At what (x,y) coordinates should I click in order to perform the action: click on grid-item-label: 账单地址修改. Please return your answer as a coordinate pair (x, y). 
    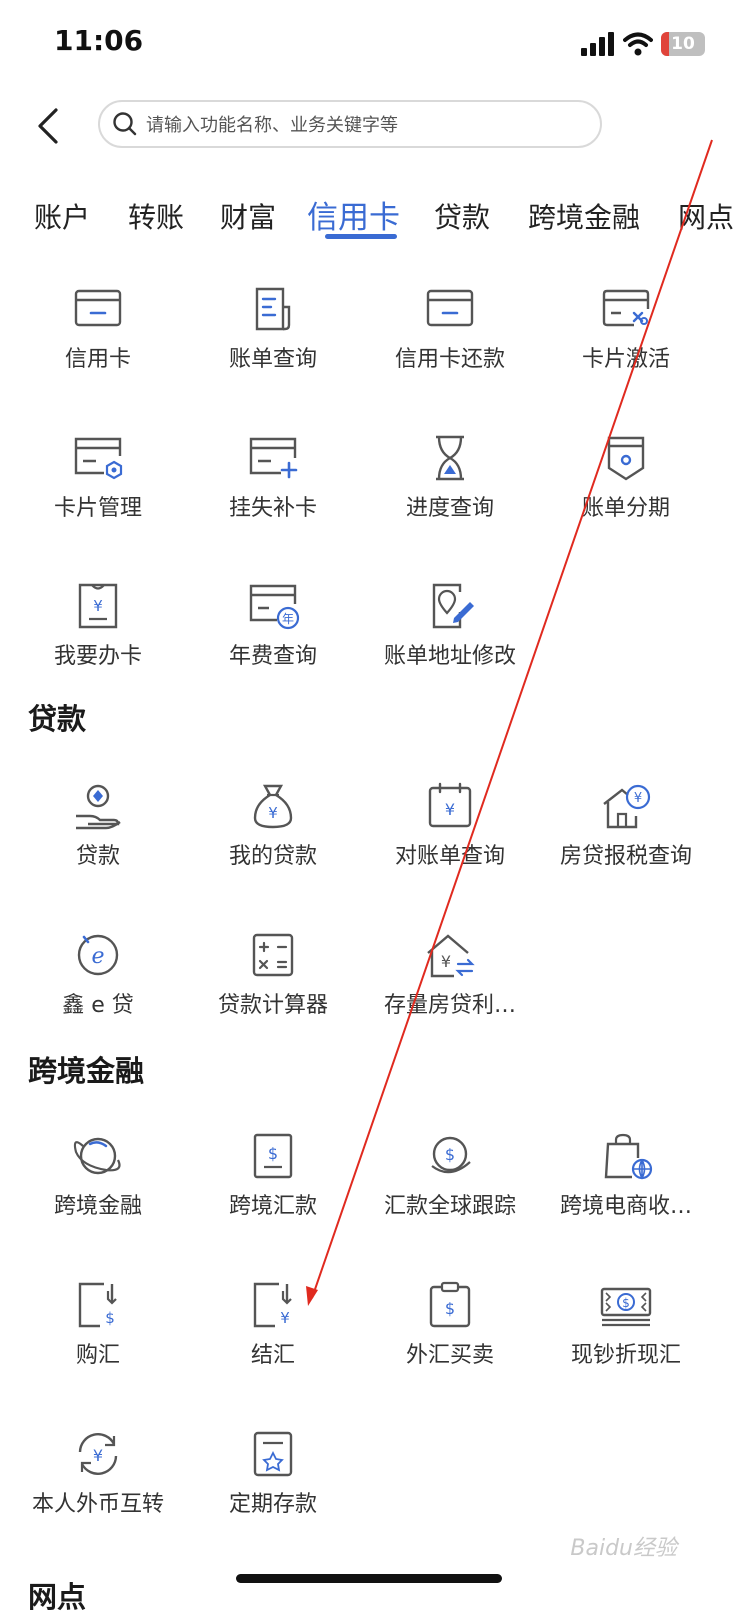
    Looking at the image, I should click on (449, 656).